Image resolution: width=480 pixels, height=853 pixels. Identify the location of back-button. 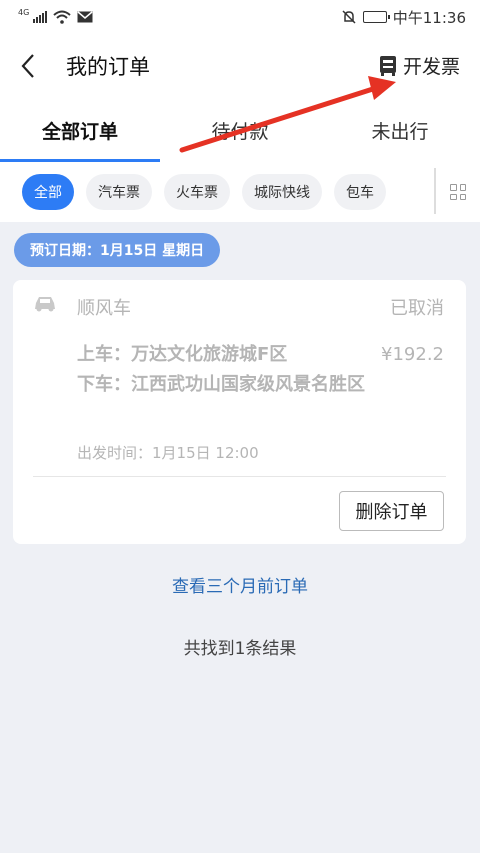
(28, 66).